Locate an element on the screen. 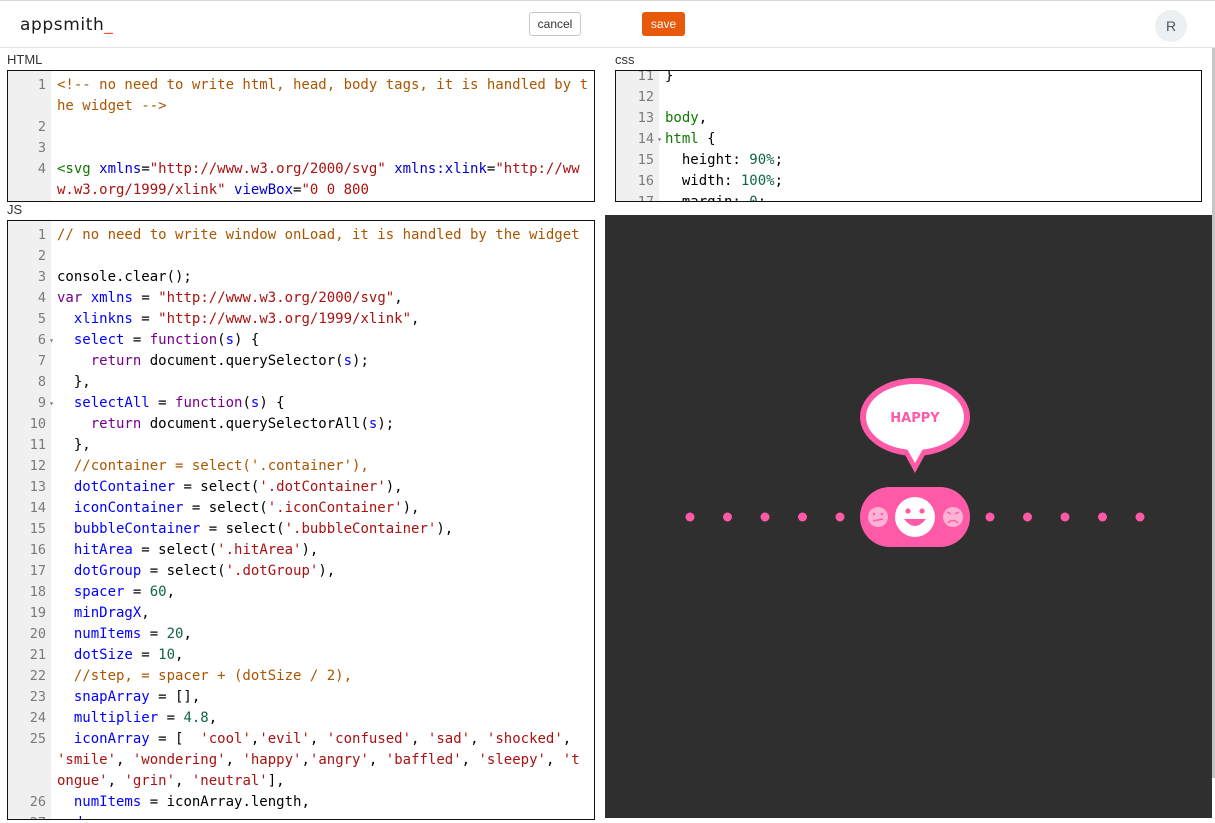  code-line: 11} is located at coordinates (908, 79).